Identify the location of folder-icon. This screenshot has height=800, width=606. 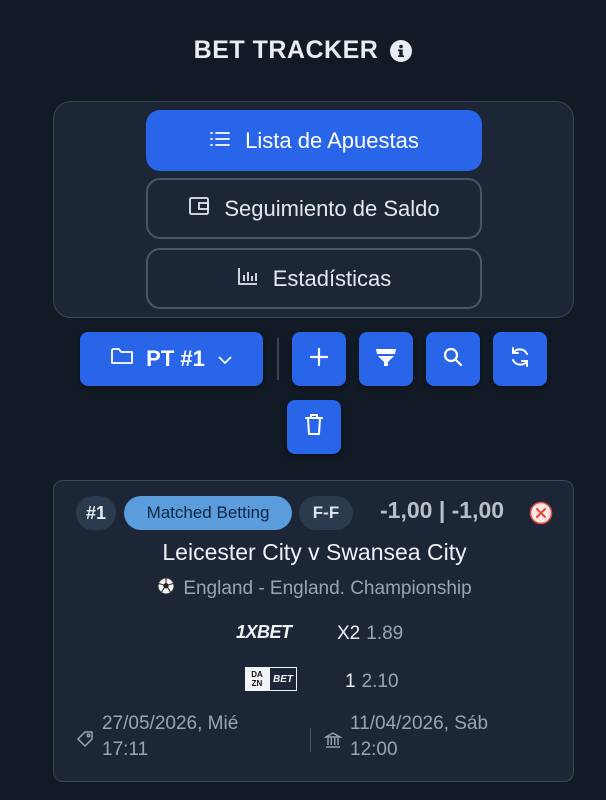
(122, 359).